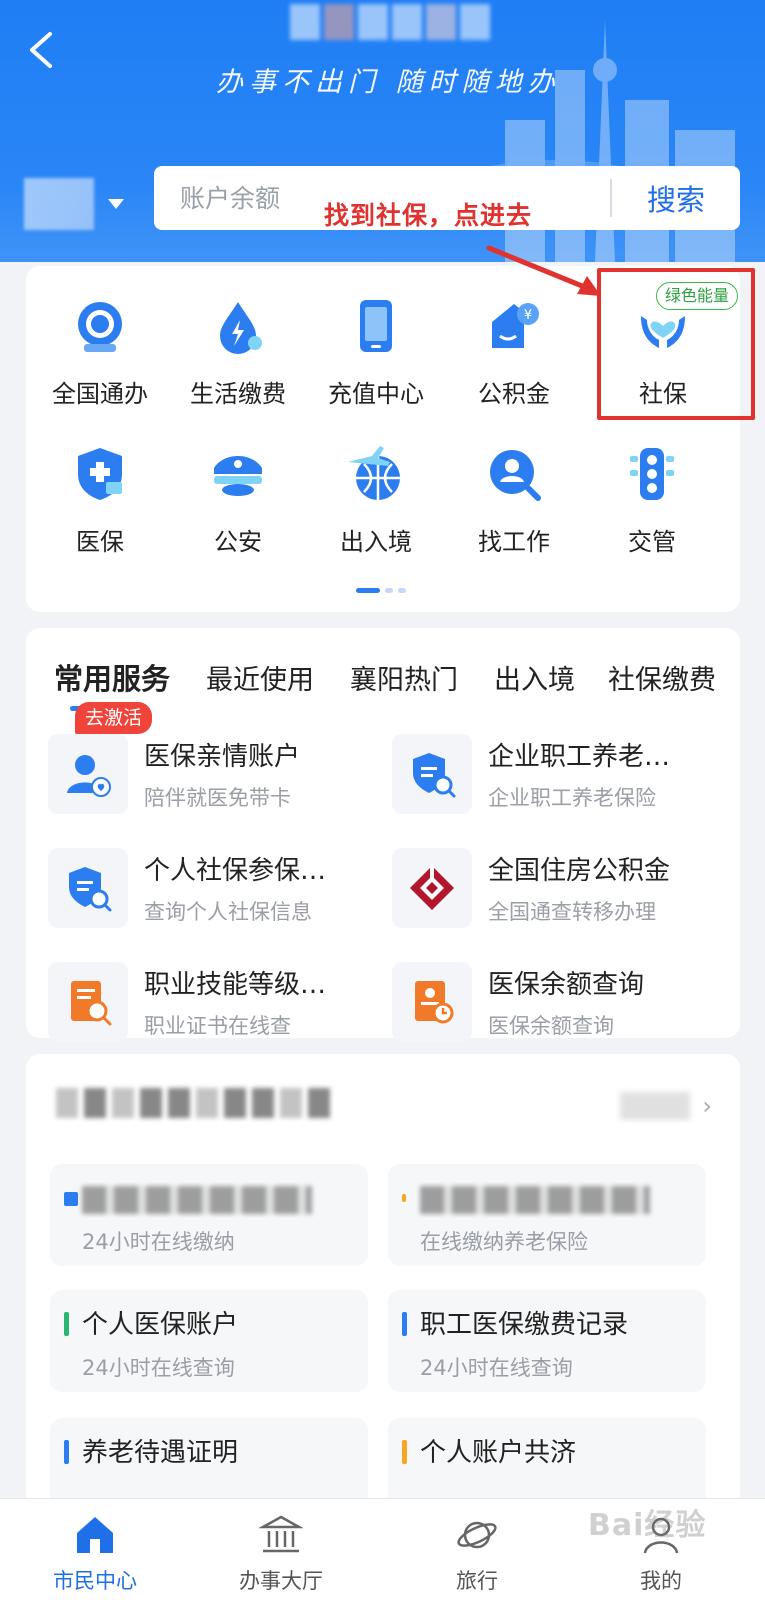 Image resolution: width=765 pixels, height=1600 pixels. I want to click on grid-item-utility: 生活缴费, so click(238, 352).